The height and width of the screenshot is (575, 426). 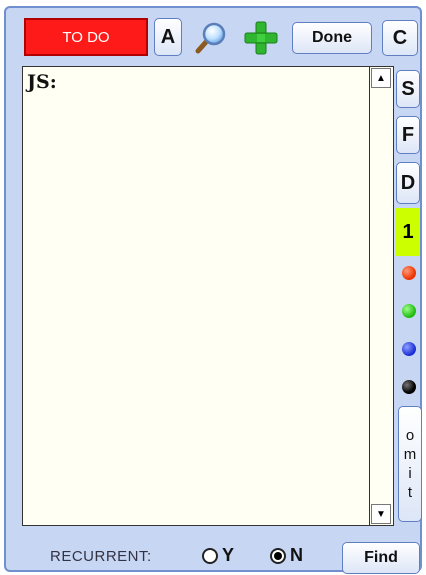 What do you see at coordinates (101, 556) in the screenshot?
I see `recurrent-label: RECURRENT:` at bounding box center [101, 556].